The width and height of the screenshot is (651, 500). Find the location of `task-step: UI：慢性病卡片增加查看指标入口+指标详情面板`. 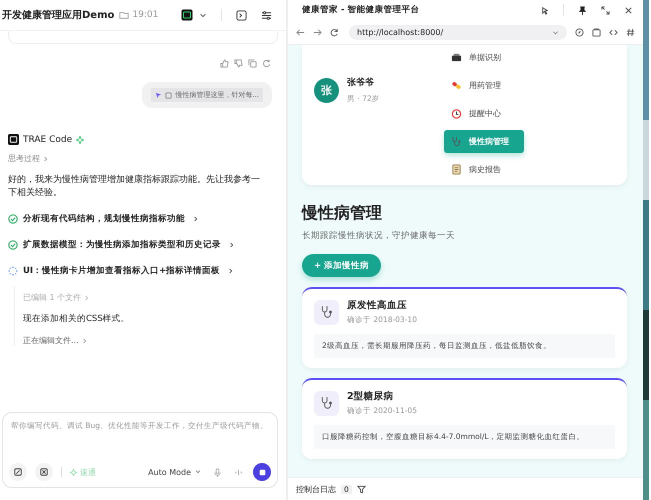

task-step: UI：慢性病卡片增加查看指标入口+指标详情面板 is located at coordinates (143, 271).